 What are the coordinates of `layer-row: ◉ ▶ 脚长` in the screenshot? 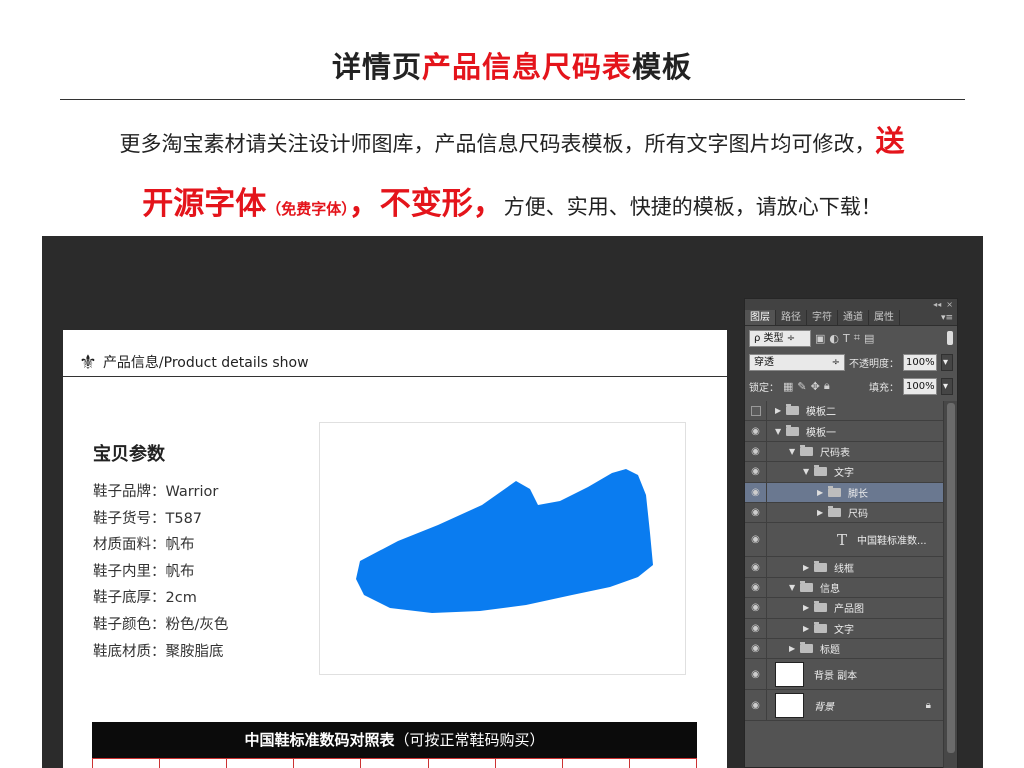 It's located at (844, 492).